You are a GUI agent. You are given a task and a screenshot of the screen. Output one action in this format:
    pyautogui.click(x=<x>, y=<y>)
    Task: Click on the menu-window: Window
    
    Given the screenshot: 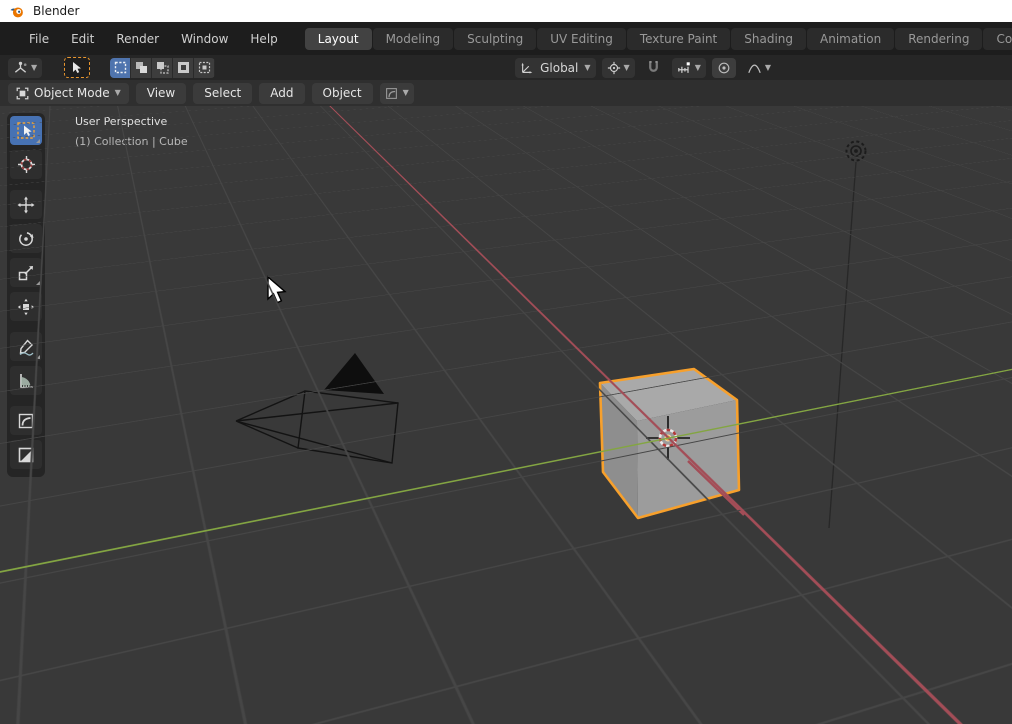 What is the action you would take?
    pyautogui.click(x=204, y=39)
    